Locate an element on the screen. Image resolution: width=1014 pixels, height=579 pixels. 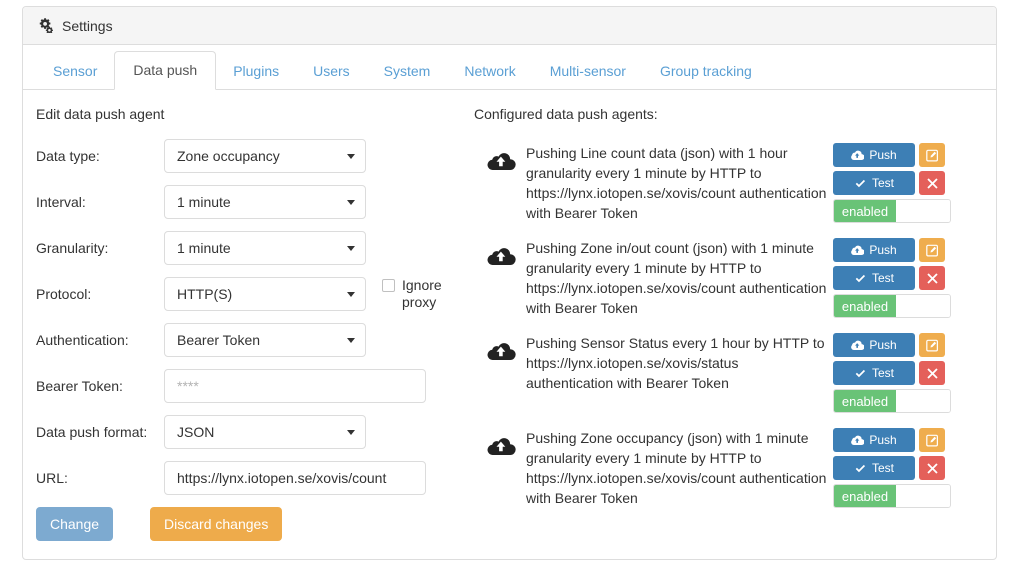
tab-users-link: Users is located at coordinates (331, 71).